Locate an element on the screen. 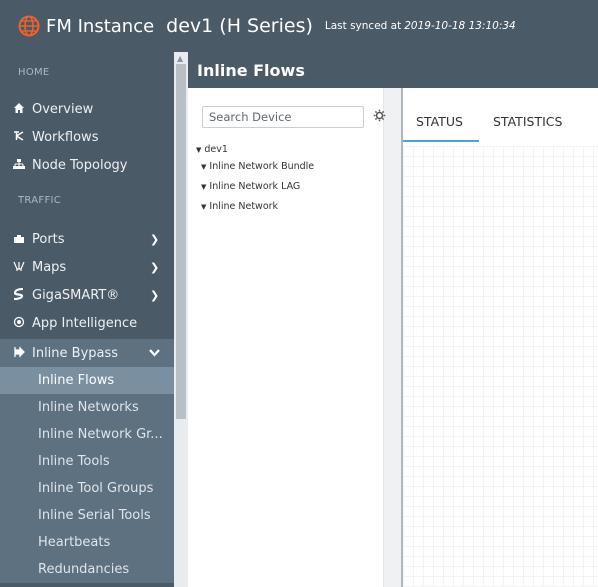 The image size is (598, 587). sidebar-subitem-inline-networks: Inline Networks is located at coordinates (87, 407).